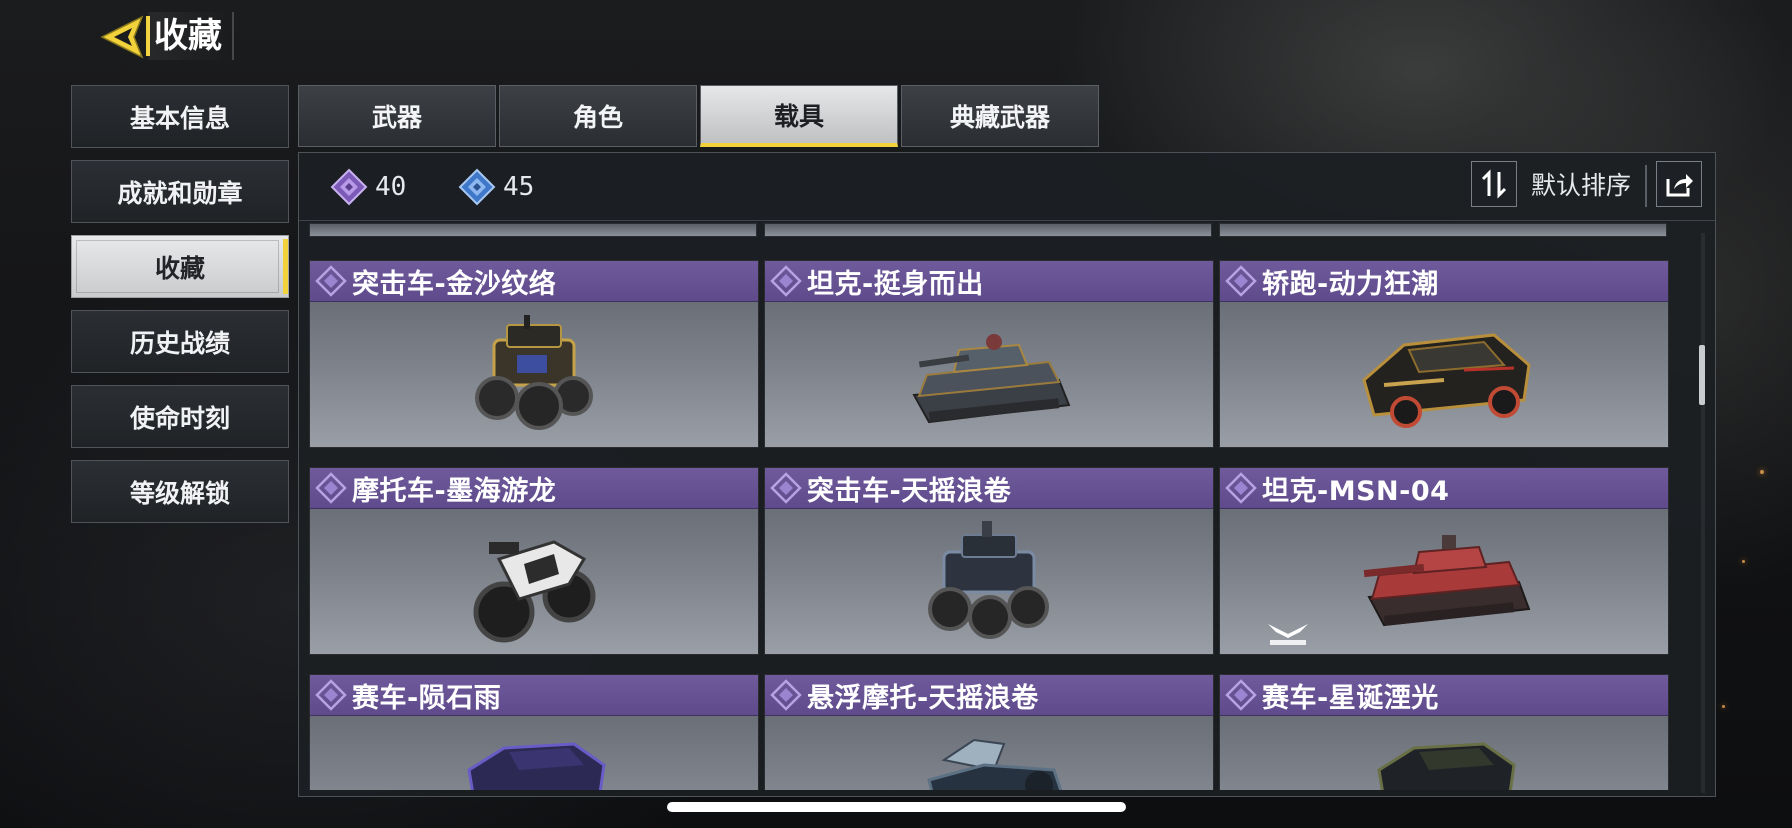  What do you see at coordinates (454, 491) in the screenshot?
I see `vehicle-name: 摩托车-墨海游龙` at bounding box center [454, 491].